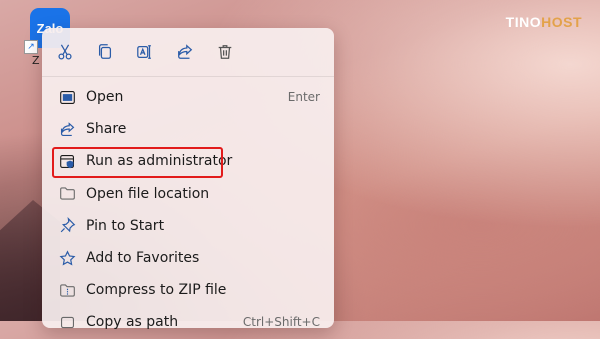 The height and width of the screenshot is (339, 600). I want to click on menu-item-shortcut: Enter, so click(303, 97).